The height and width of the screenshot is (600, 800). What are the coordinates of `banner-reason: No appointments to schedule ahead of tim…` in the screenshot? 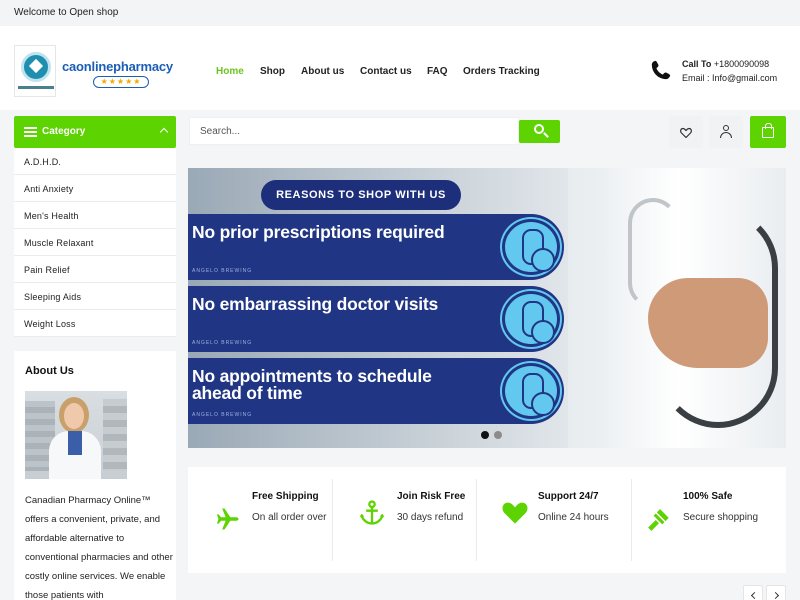 It's located at (376, 391).